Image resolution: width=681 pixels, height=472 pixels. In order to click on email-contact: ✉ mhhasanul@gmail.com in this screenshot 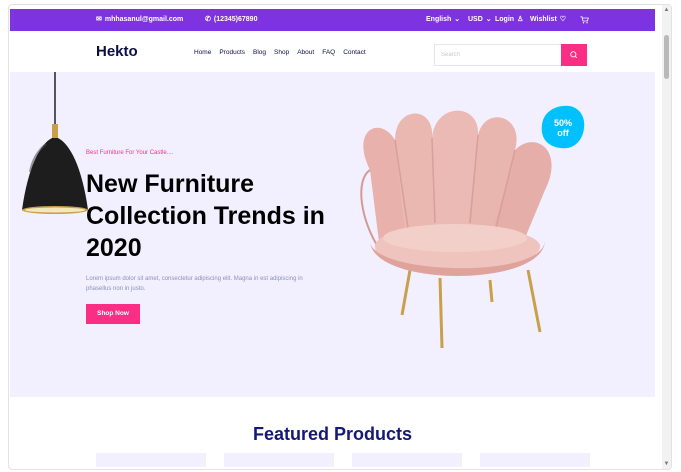, I will do `click(139, 19)`.